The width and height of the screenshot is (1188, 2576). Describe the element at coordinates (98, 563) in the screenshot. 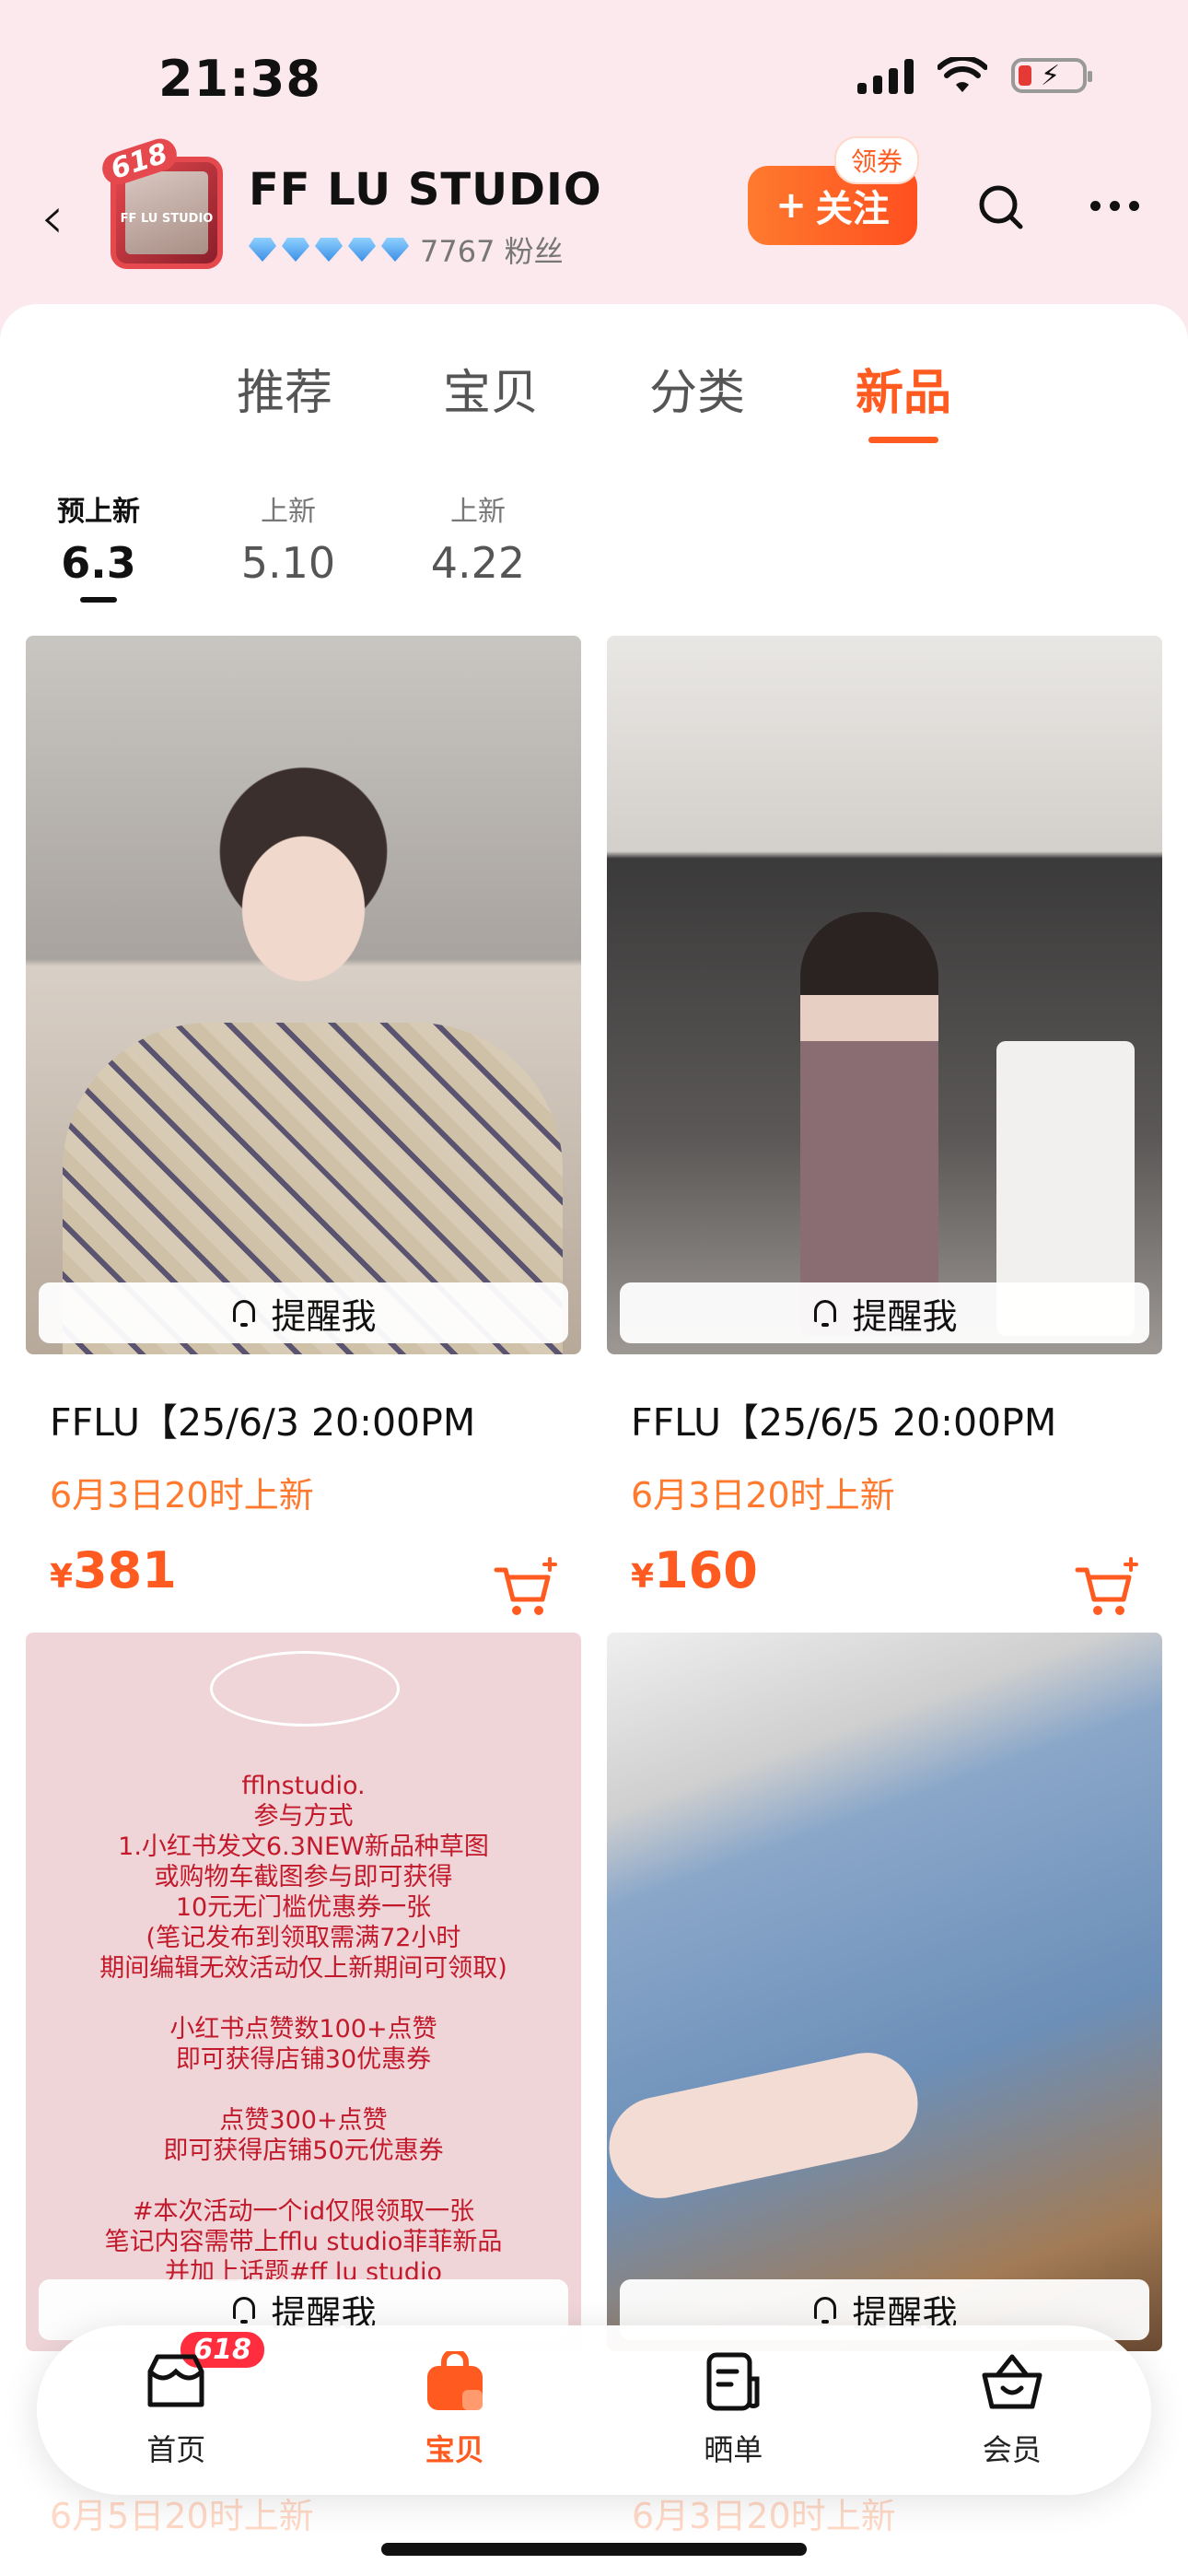

I see `date-tab-date: 6.3` at that location.